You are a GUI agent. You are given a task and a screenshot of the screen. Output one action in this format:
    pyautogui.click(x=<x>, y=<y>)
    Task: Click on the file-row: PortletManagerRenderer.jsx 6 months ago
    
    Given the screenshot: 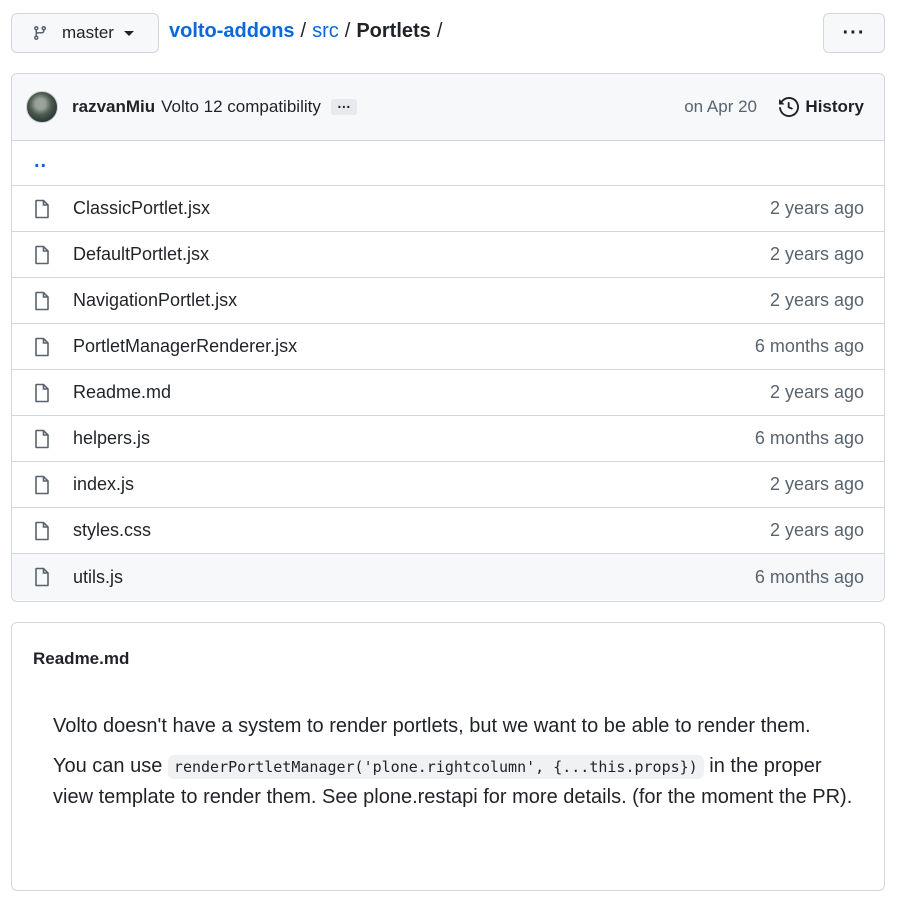 What is the action you would take?
    pyautogui.click(x=448, y=347)
    